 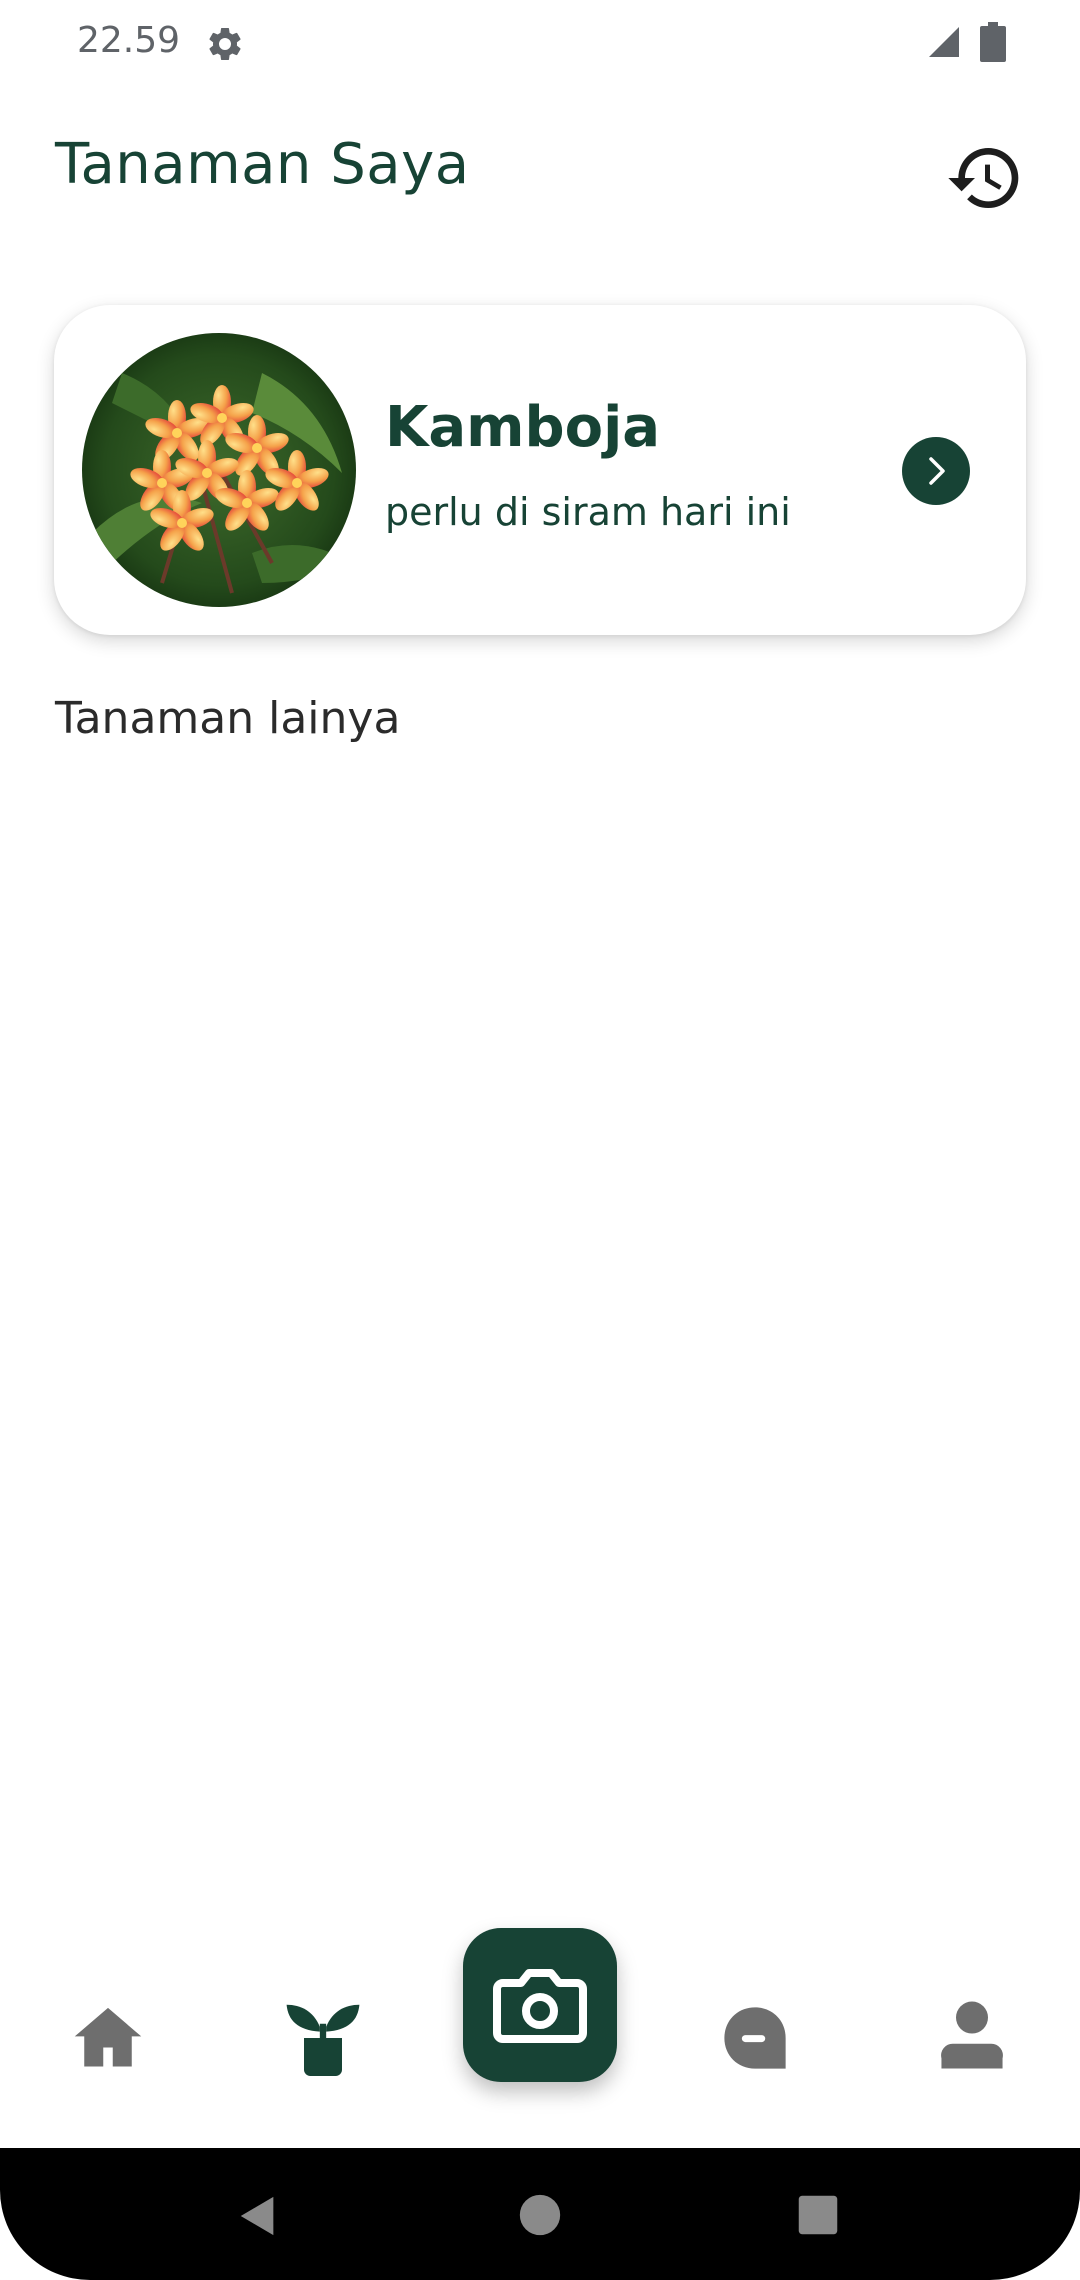 I want to click on battery-icon, so click(x=993, y=42).